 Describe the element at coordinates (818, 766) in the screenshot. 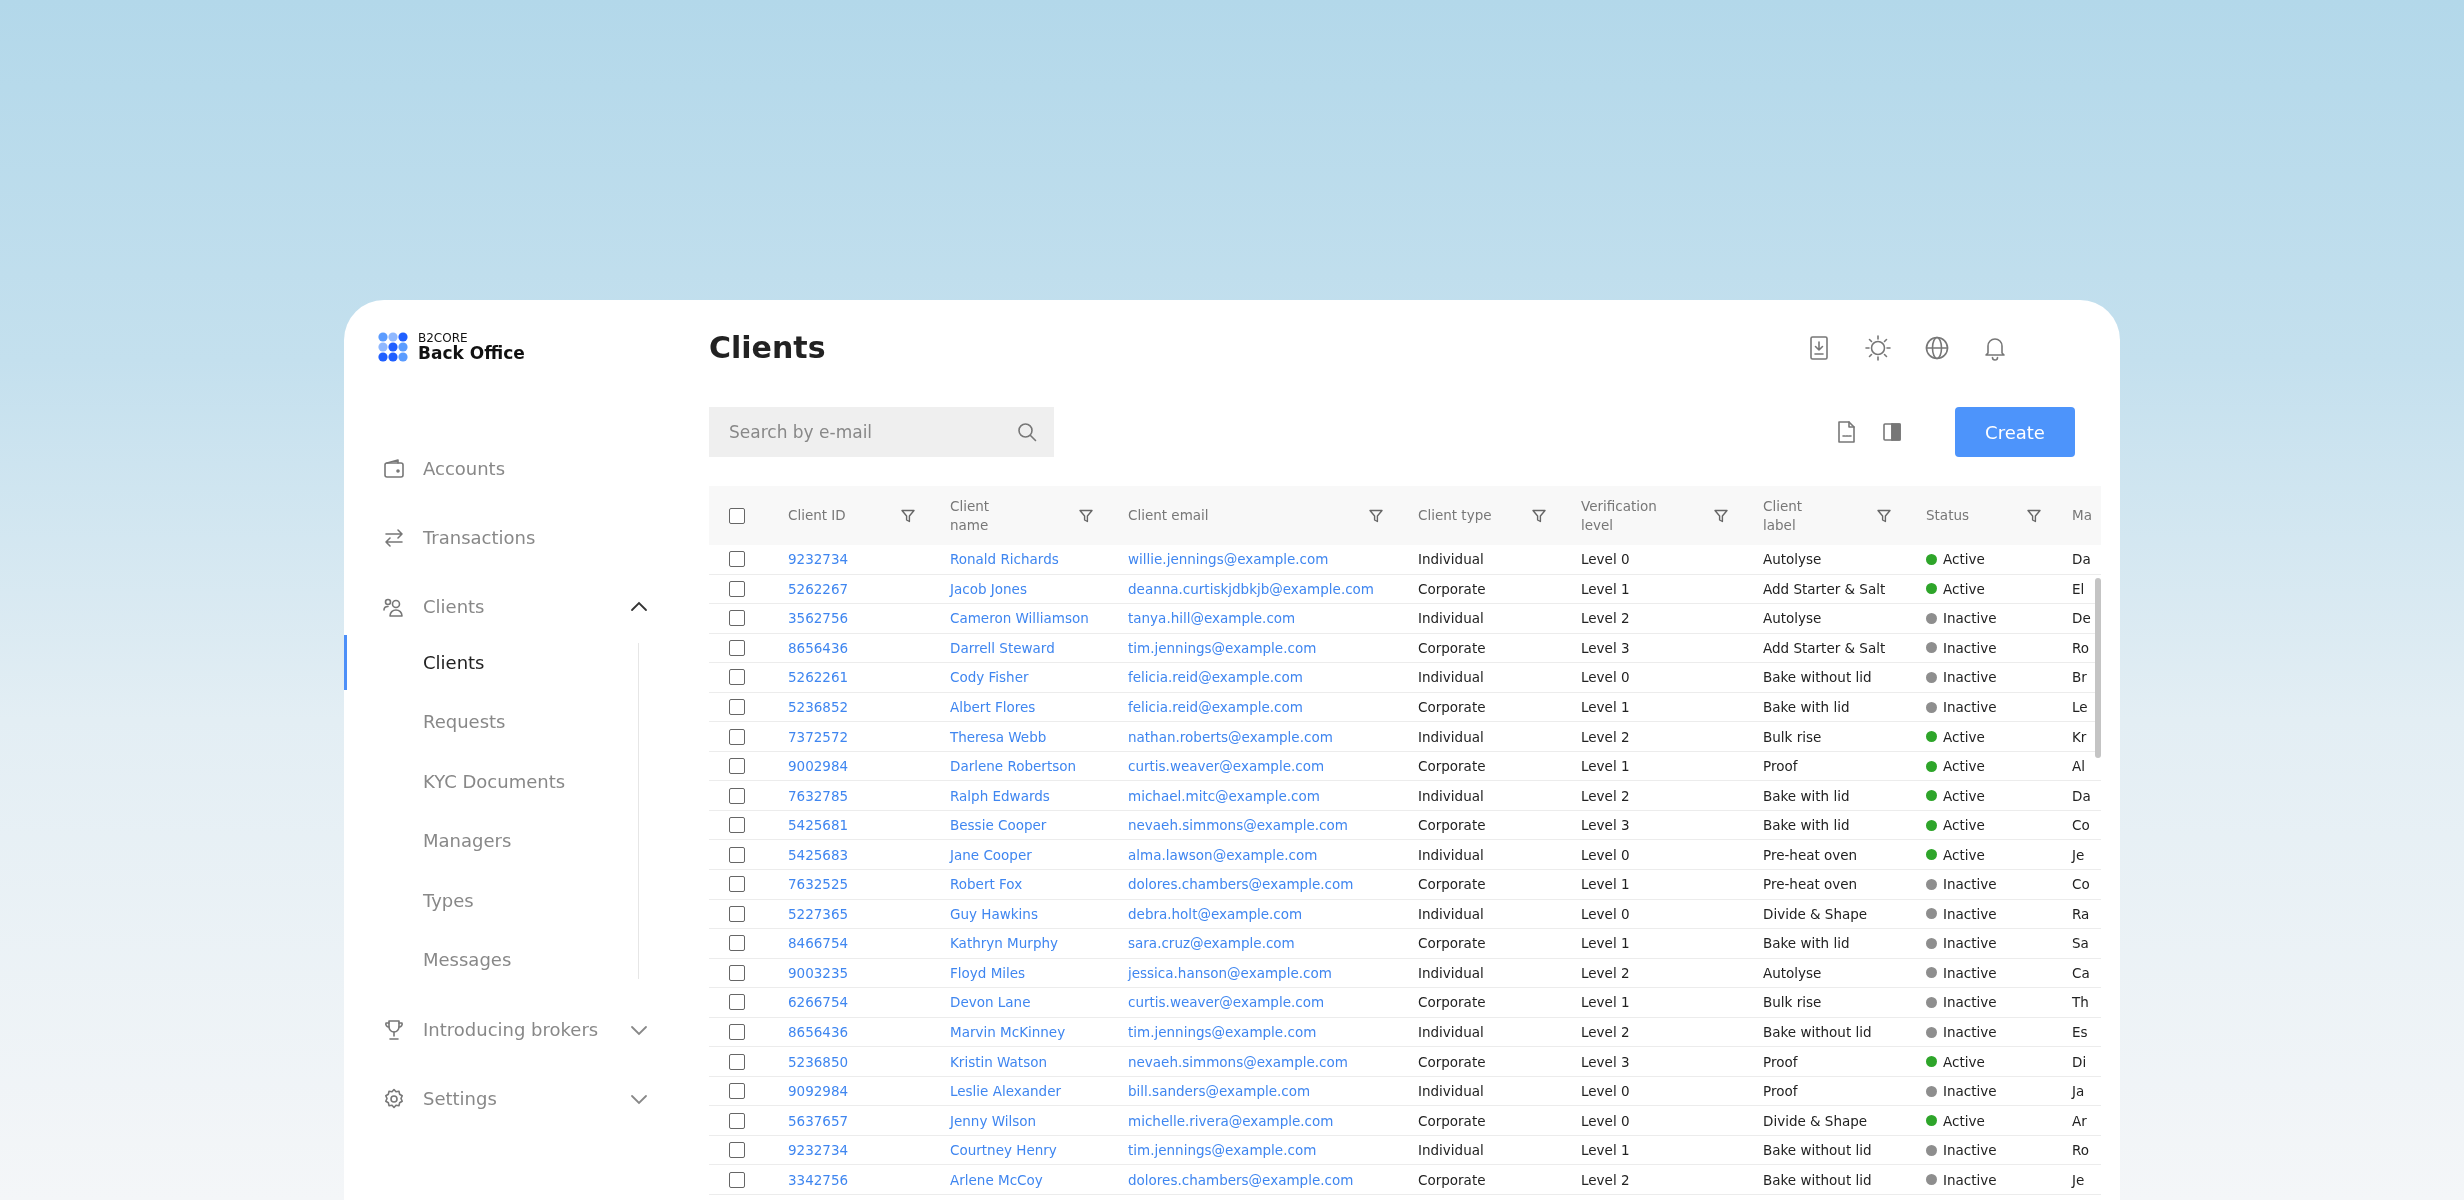

I see `client-id-link: 9002984` at that location.